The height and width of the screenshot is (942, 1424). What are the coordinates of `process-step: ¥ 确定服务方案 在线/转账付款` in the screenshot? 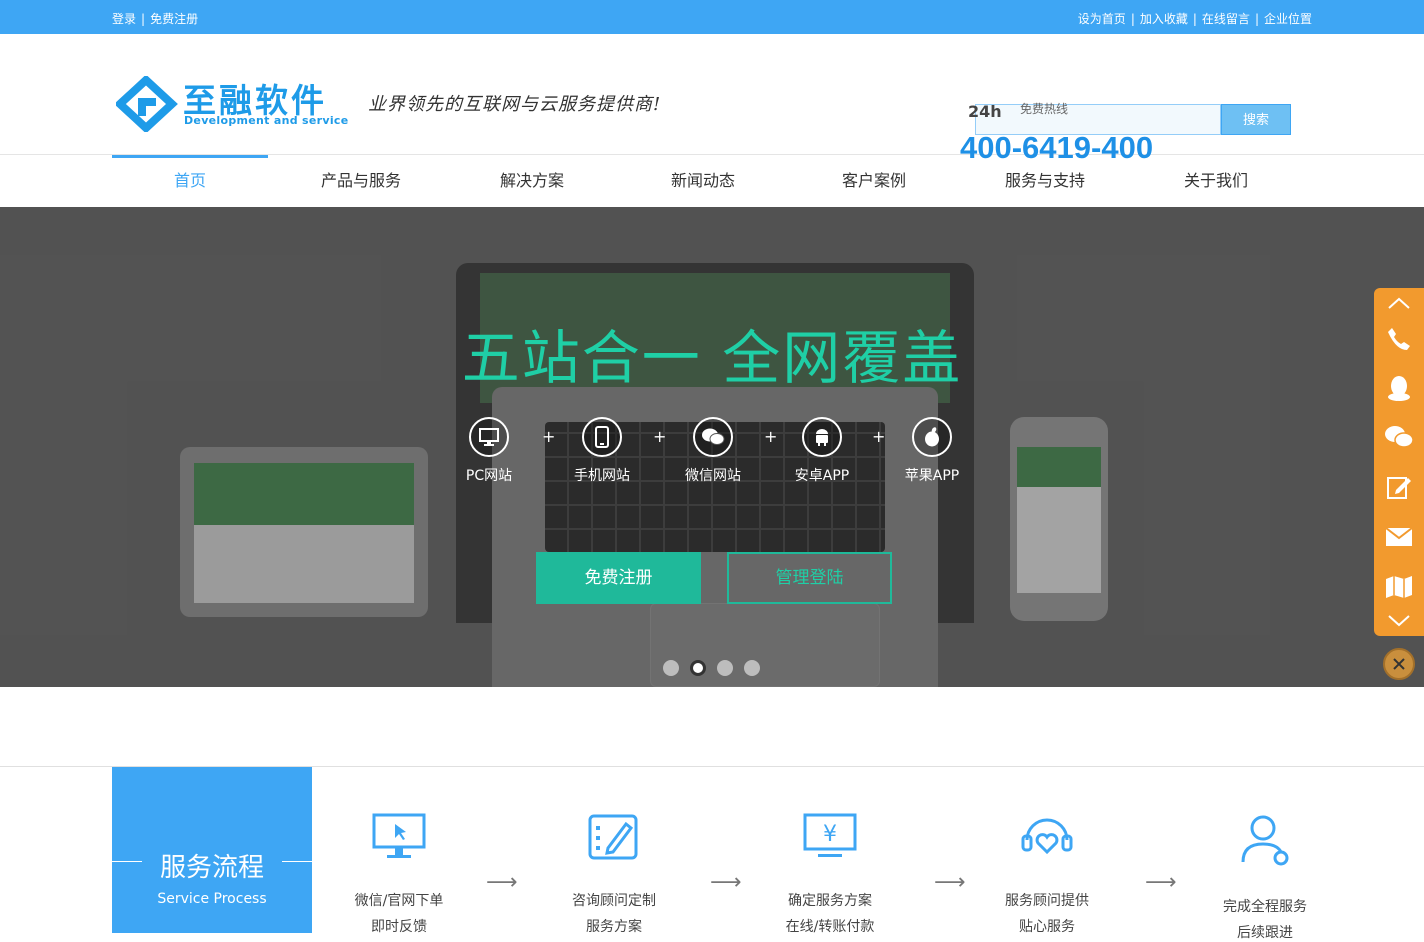 It's located at (830, 874).